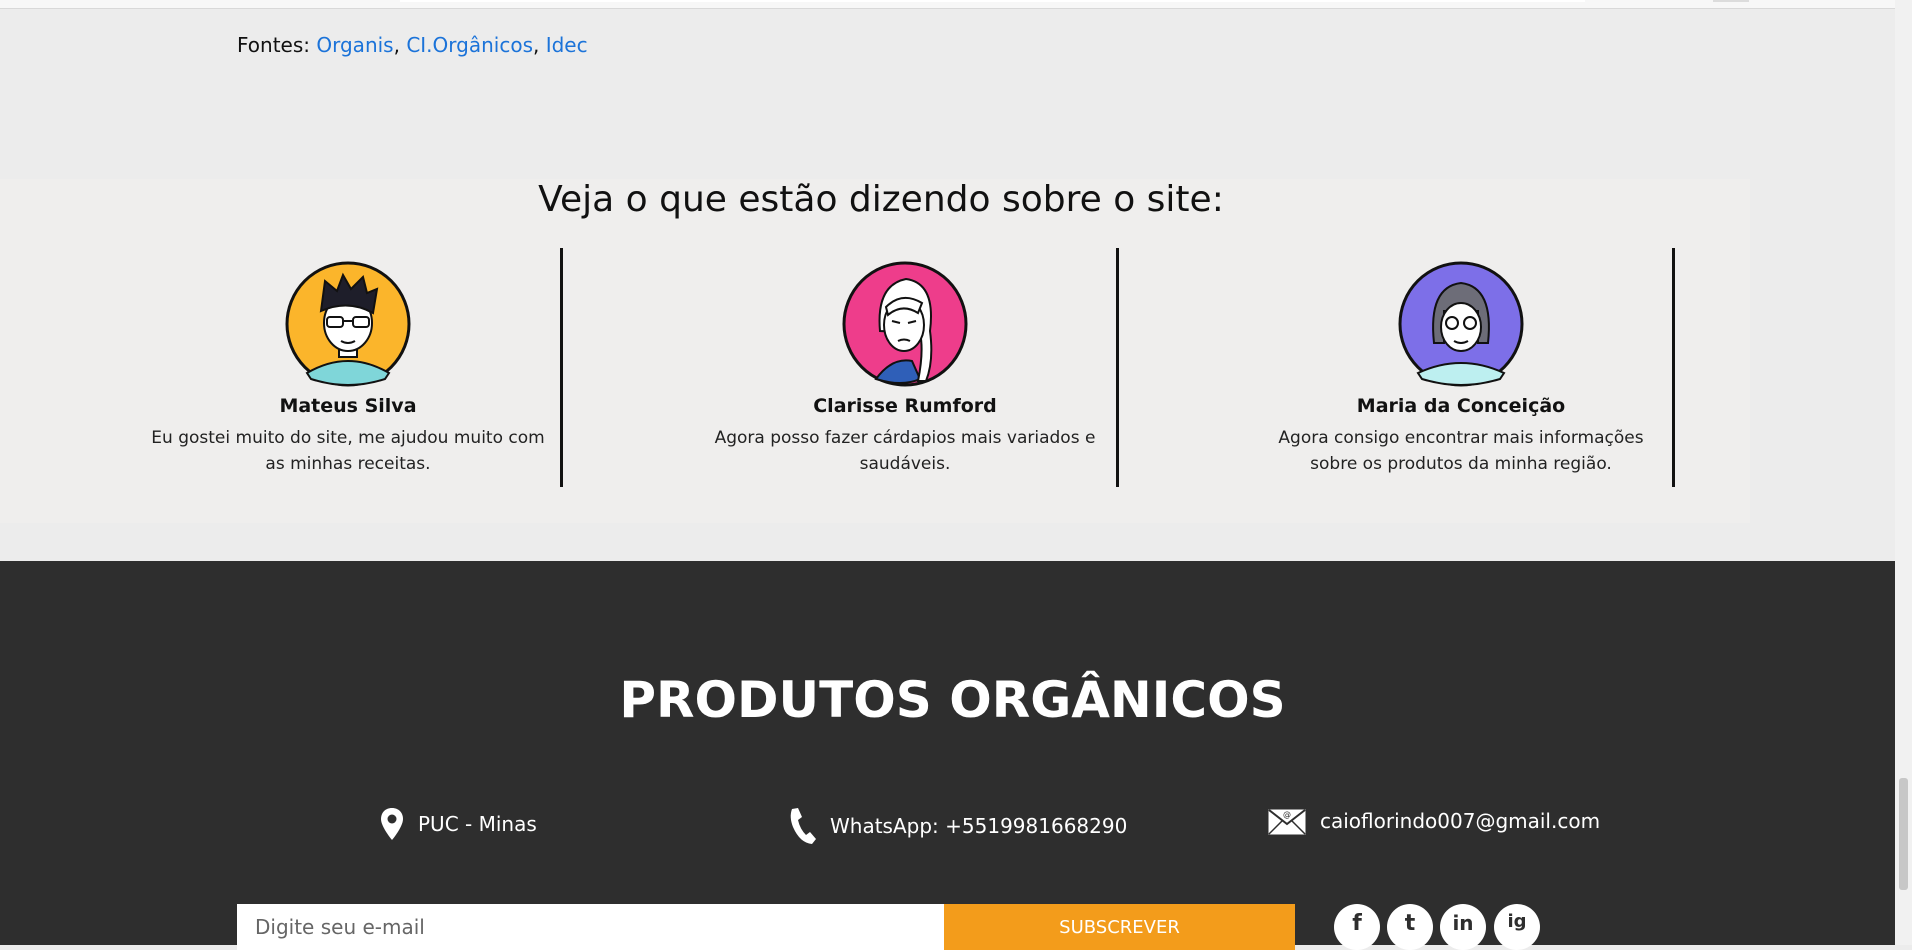 The height and width of the screenshot is (950, 1912). What do you see at coordinates (1517, 927) in the screenshot?
I see `instagram-icon: ig` at bounding box center [1517, 927].